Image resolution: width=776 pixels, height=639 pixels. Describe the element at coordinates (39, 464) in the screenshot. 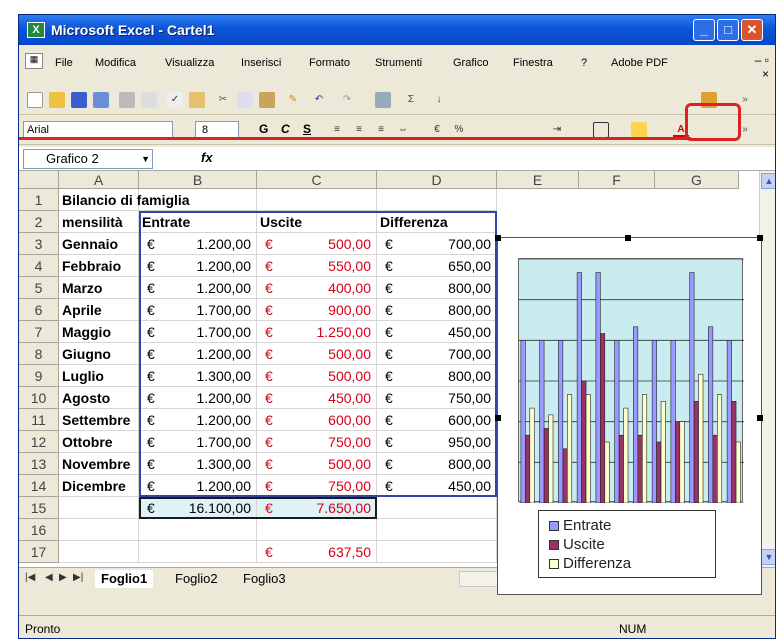

I see `row-header-13: 13` at that location.